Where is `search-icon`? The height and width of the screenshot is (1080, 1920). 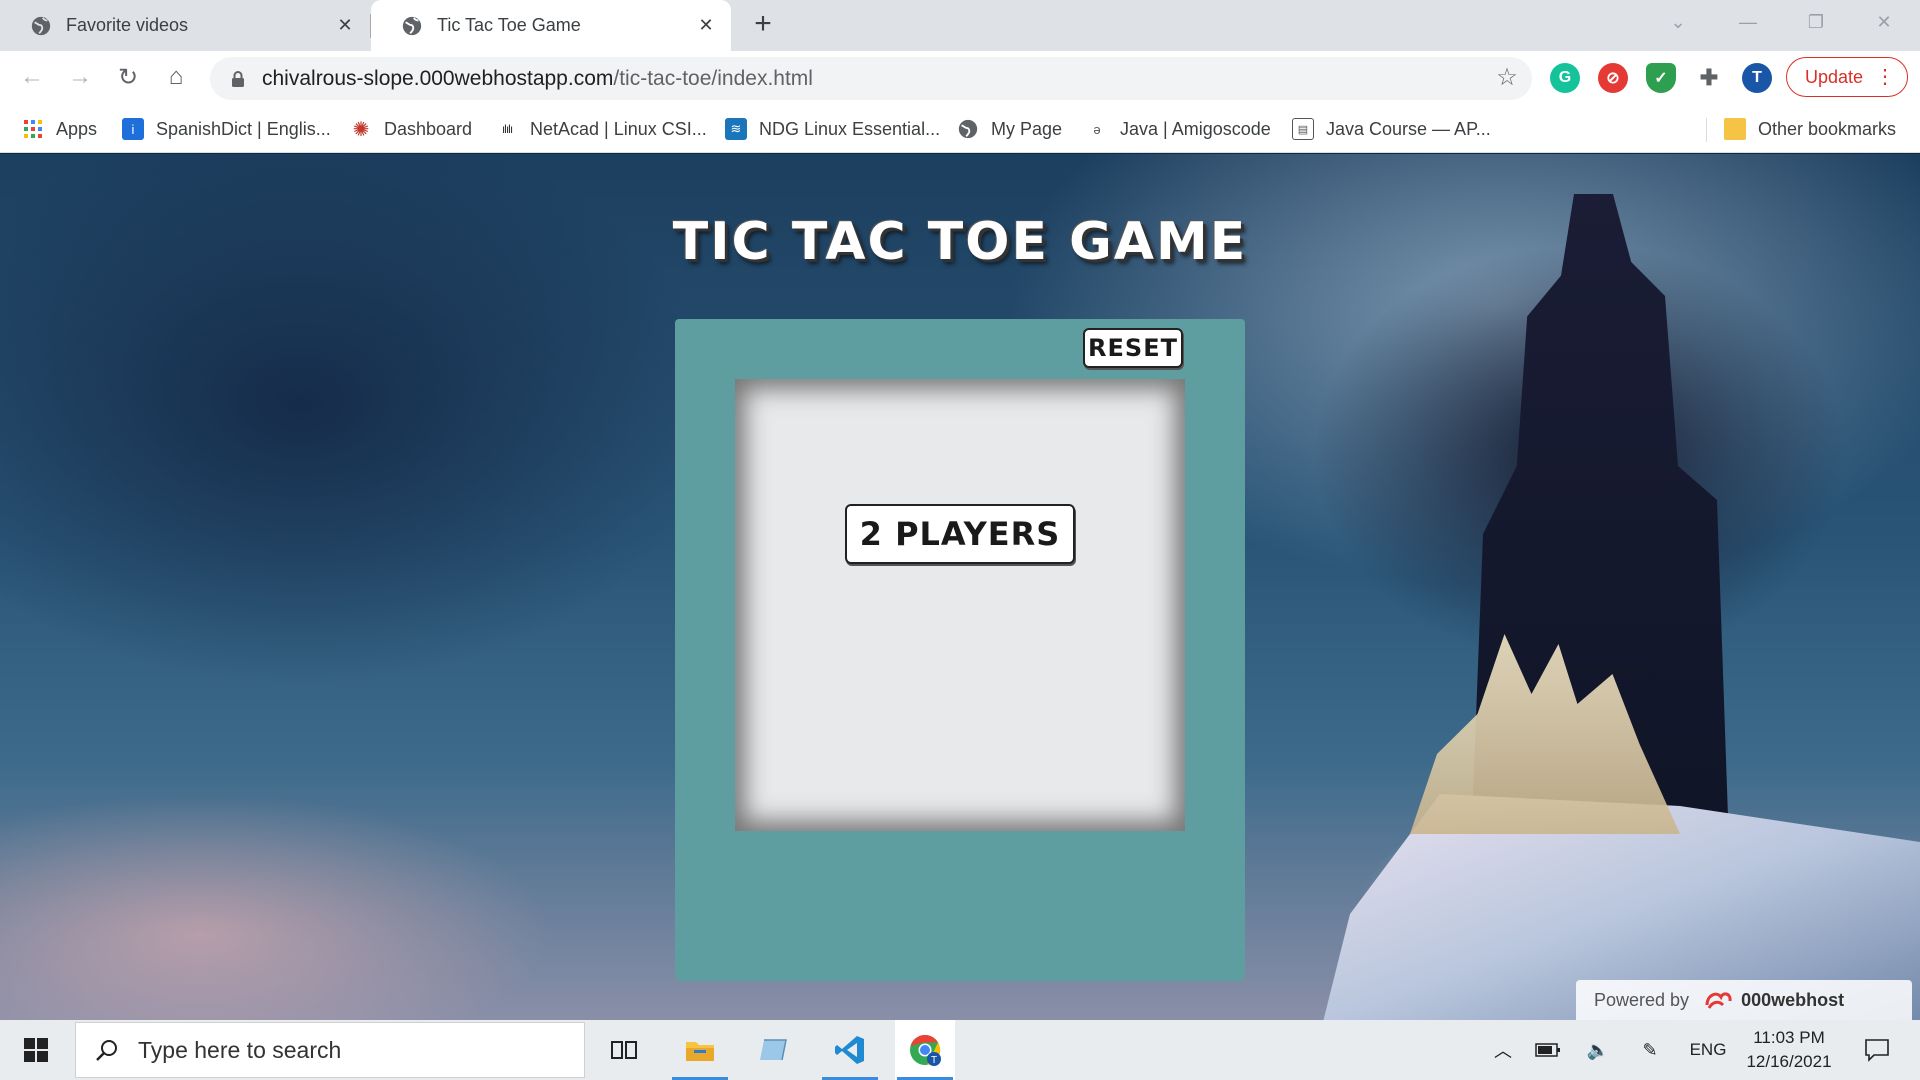 search-icon is located at coordinates (106, 1050).